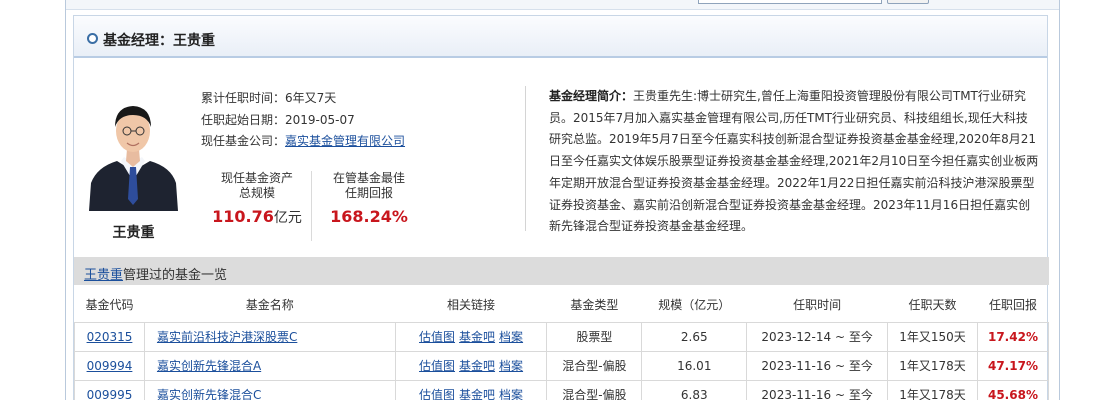  What do you see at coordinates (270, 305) in the screenshot?
I see `col-header: 基金名称` at bounding box center [270, 305].